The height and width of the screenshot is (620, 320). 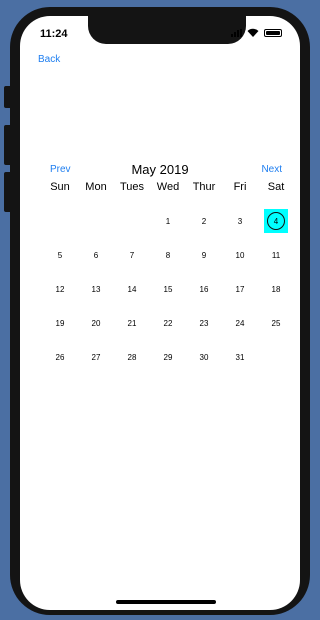 I want to click on day-cell-selected: 4, so click(x=276, y=221).